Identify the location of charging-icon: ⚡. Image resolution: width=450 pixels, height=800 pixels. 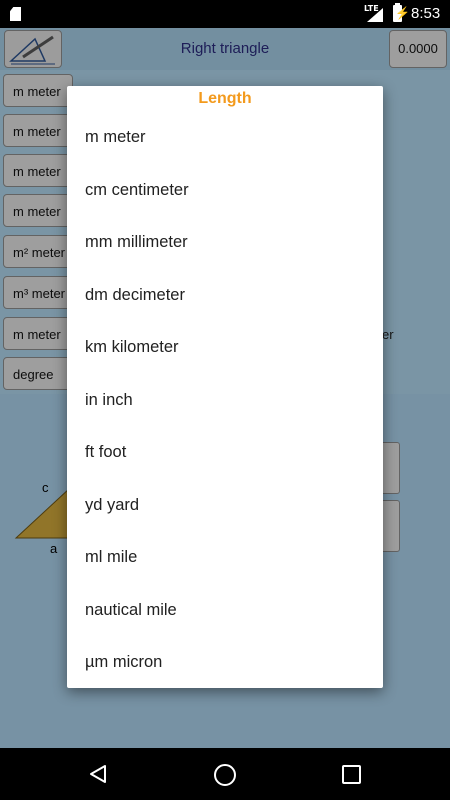
(402, 13).